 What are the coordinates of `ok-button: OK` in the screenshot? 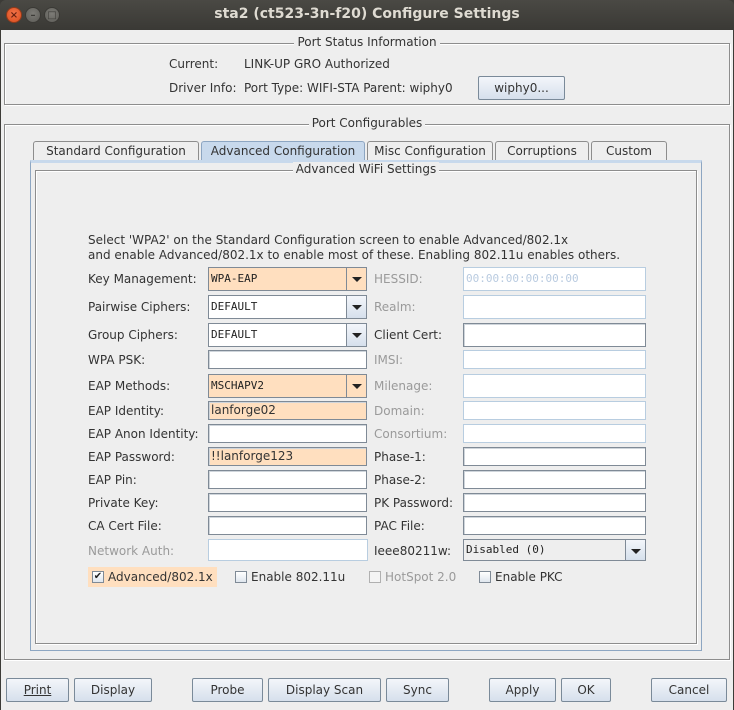 It's located at (586, 690).